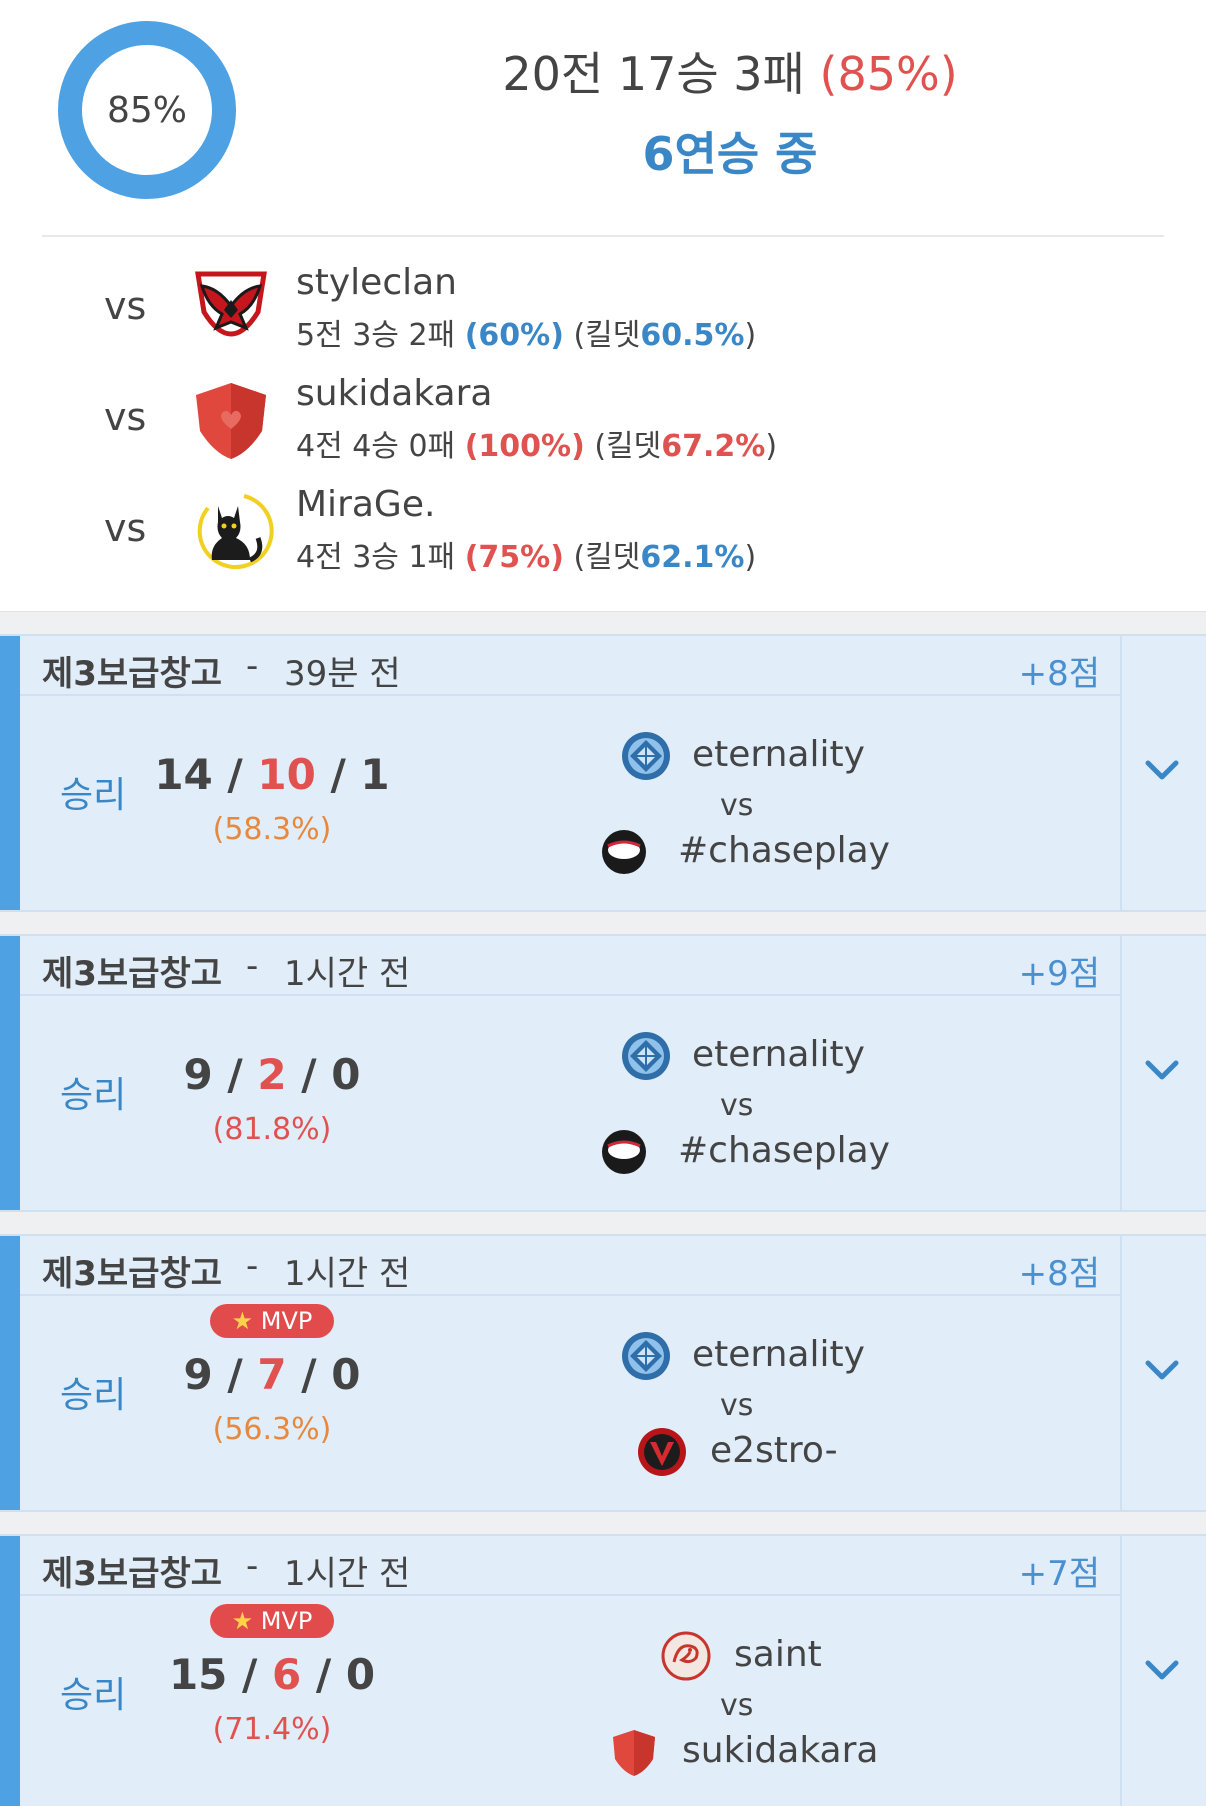 The width and height of the screenshot is (1206, 1806). I want to click on kills: 15, so click(198, 1674).